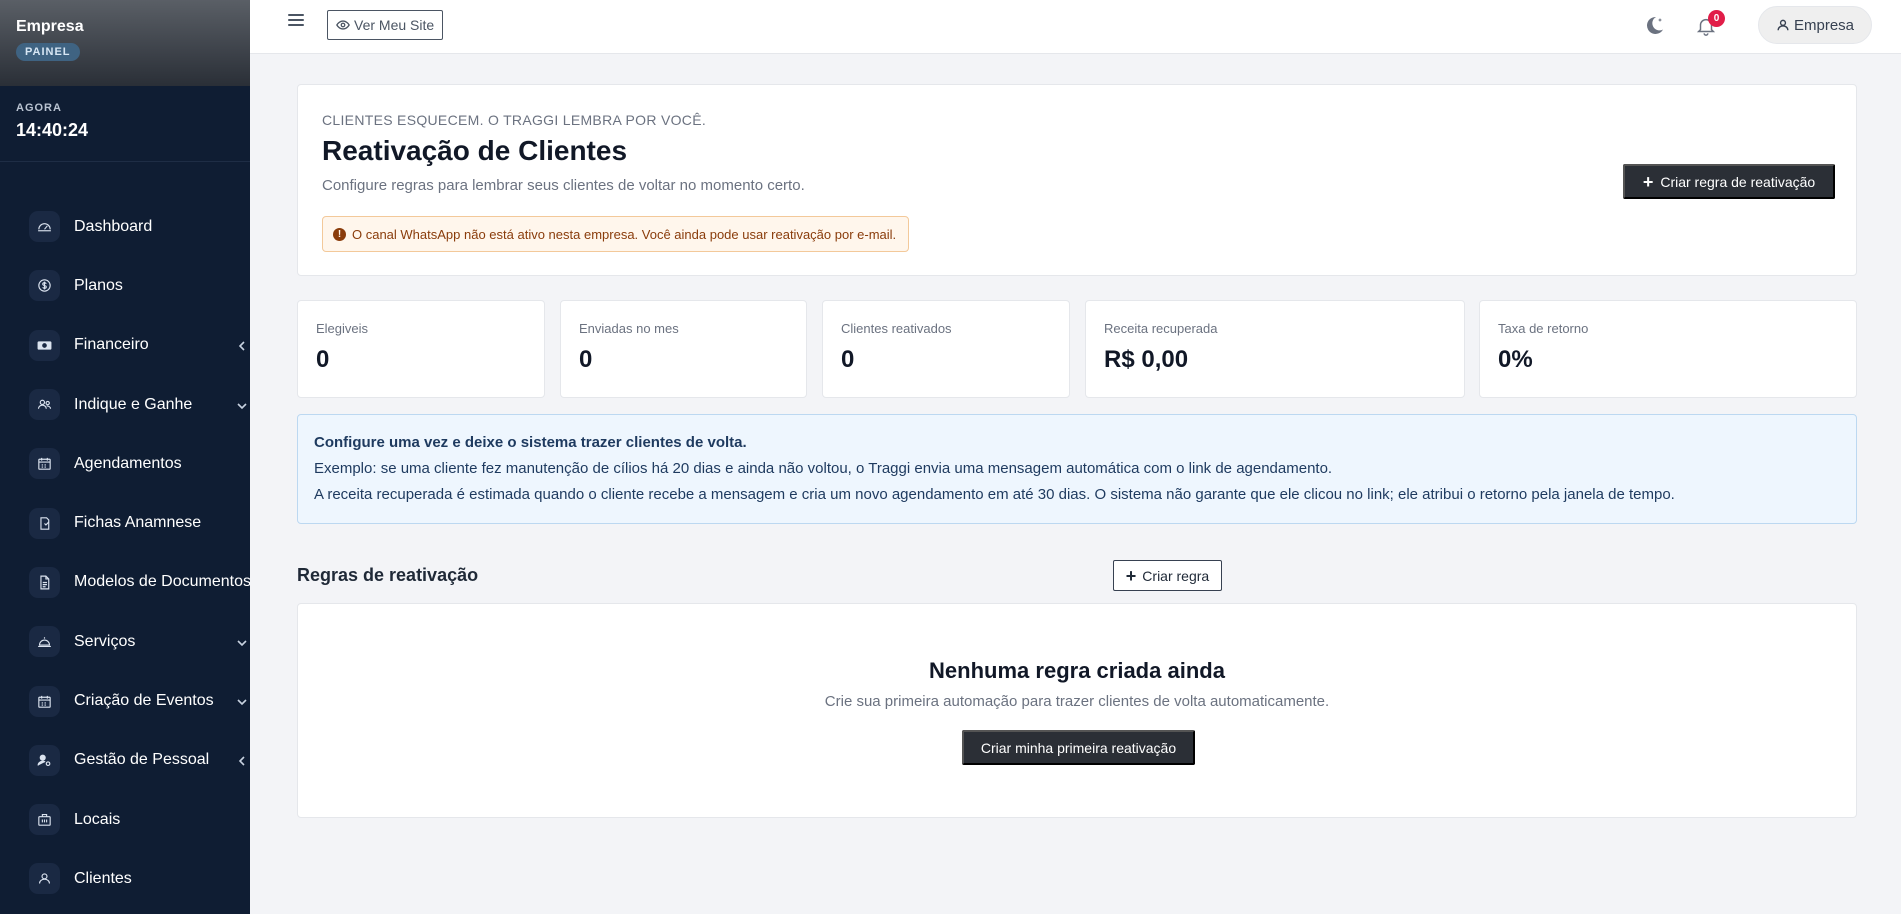 This screenshot has height=914, width=1901. What do you see at coordinates (44, 582) in the screenshot?
I see `document-icon` at bounding box center [44, 582].